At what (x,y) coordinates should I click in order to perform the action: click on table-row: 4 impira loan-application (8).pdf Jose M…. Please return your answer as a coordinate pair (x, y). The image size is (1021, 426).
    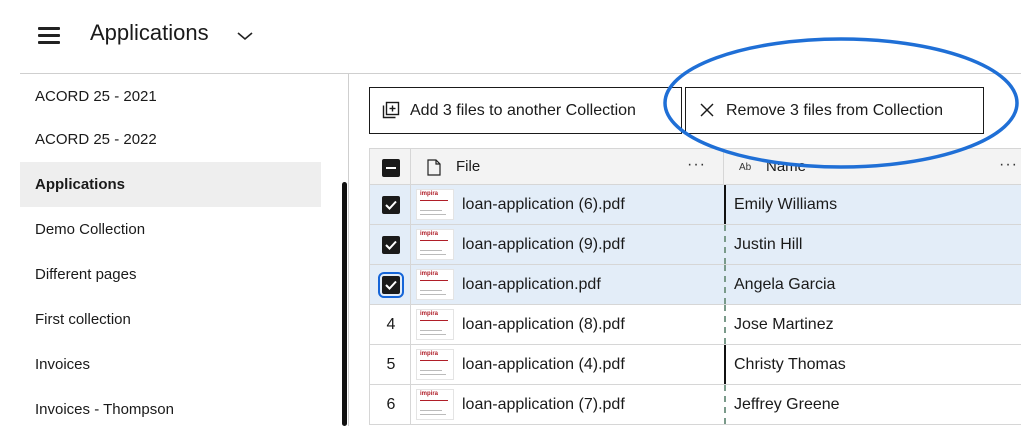
    Looking at the image, I should click on (695, 325).